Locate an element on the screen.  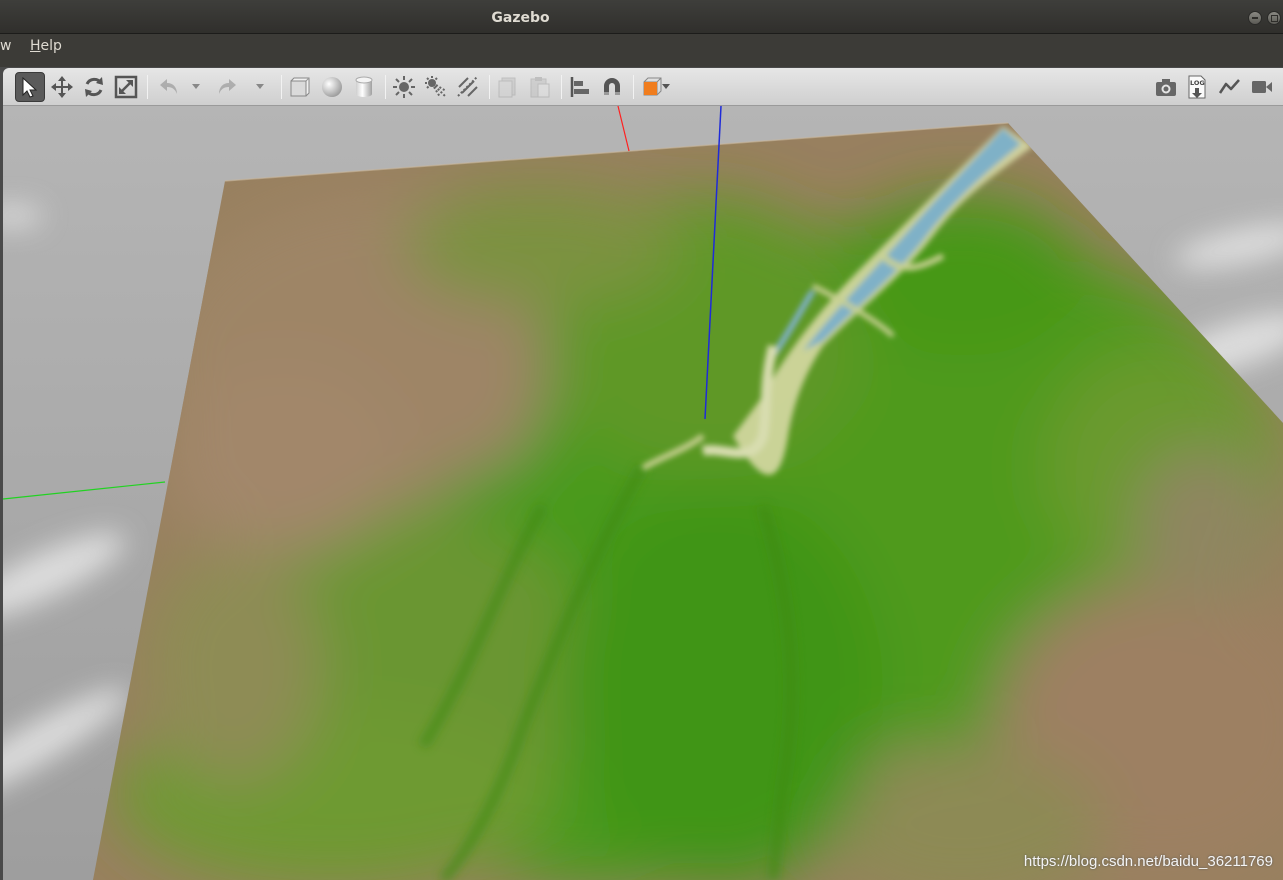
undo-history-dropdown is located at coordinates (196, 87).